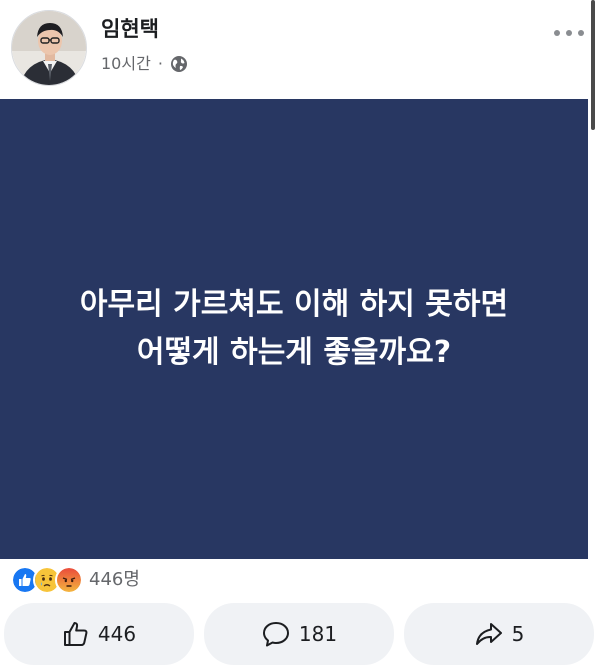  I want to click on more-options-button, so click(569, 33).